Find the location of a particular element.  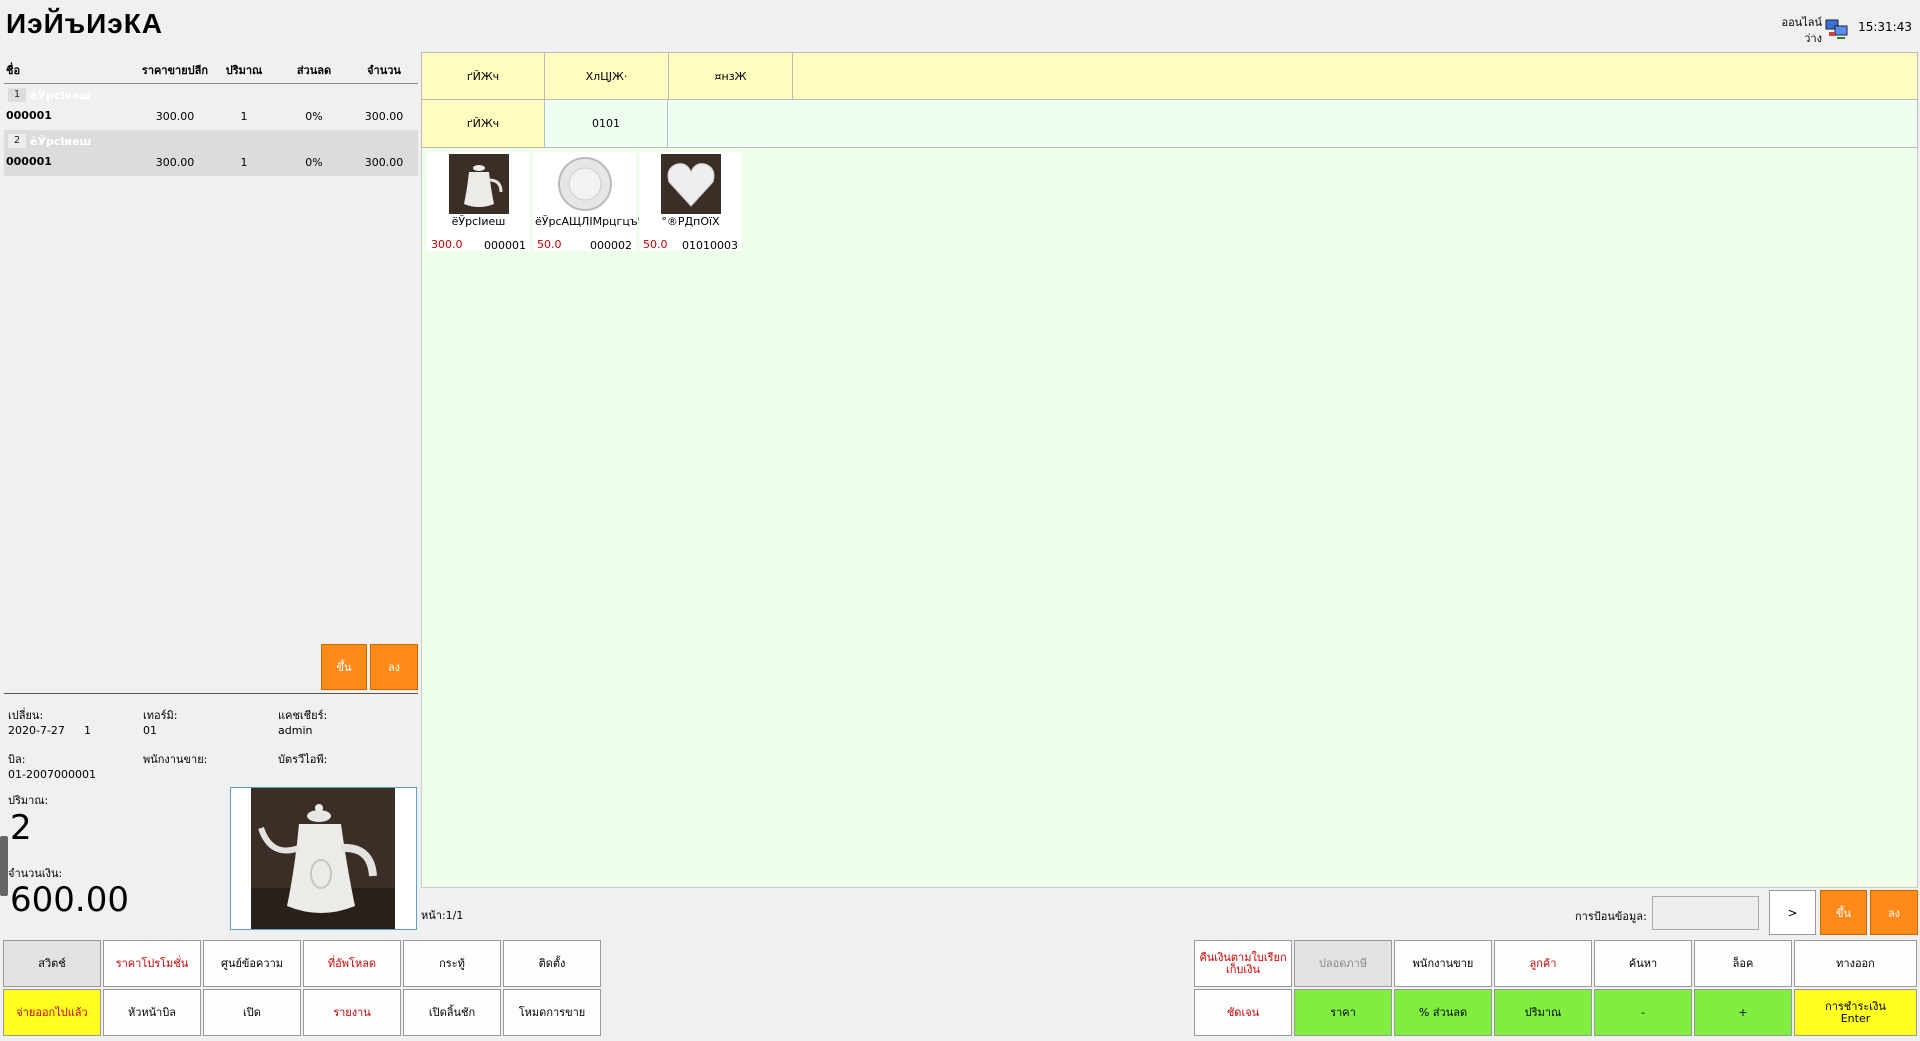

heart-plate-thumbnail is located at coordinates (691, 184).